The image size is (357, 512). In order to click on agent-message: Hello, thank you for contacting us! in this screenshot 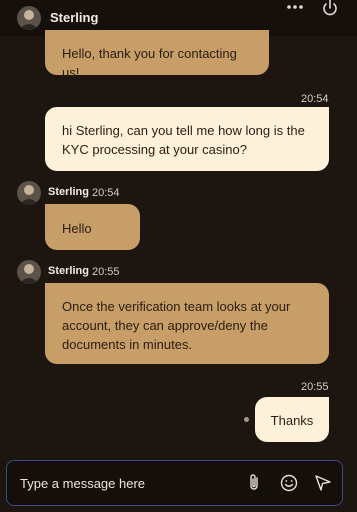, I will do `click(157, 55)`.